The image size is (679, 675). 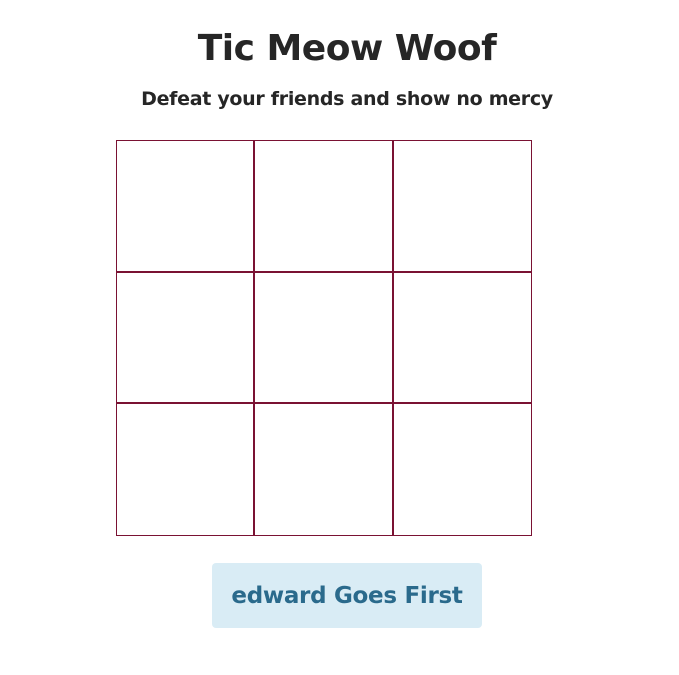 What do you see at coordinates (347, 595) in the screenshot?
I see `turn-status-button: edward Goes First` at bounding box center [347, 595].